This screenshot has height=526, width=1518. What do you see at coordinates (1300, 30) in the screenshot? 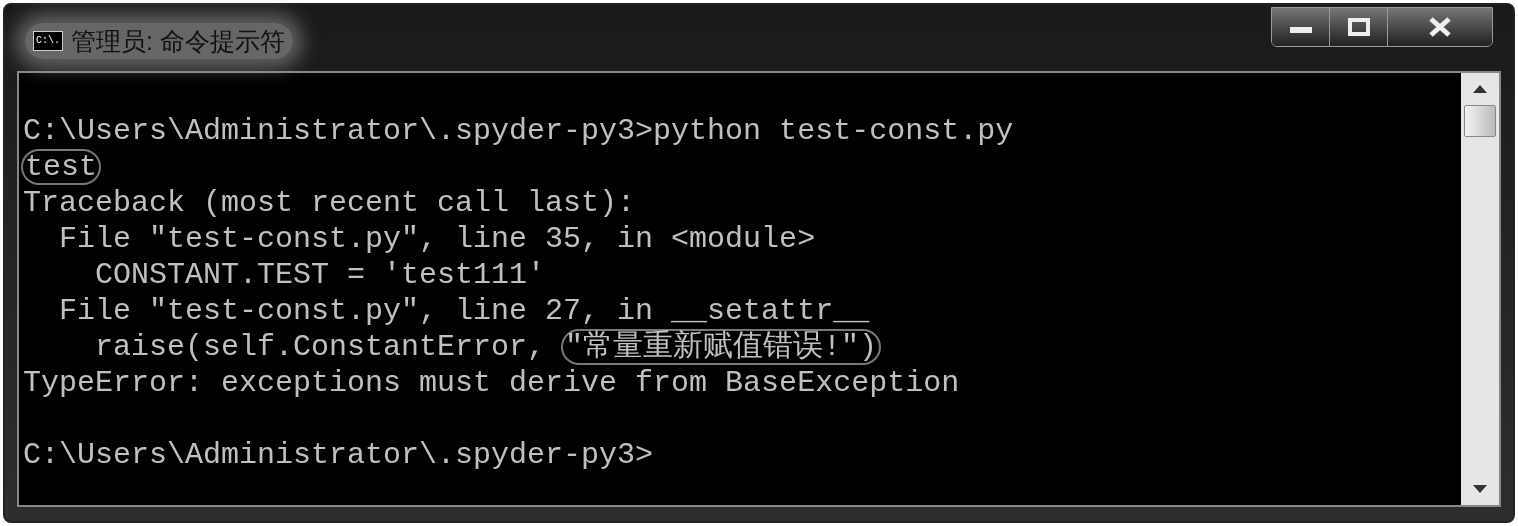
I see `minimize-icon` at bounding box center [1300, 30].